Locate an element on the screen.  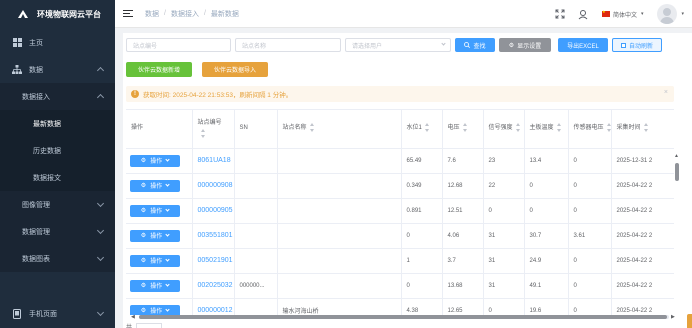
action-toolbar: 伙伴云数据新增 伙伴云数据导入 is located at coordinates (199, 69).